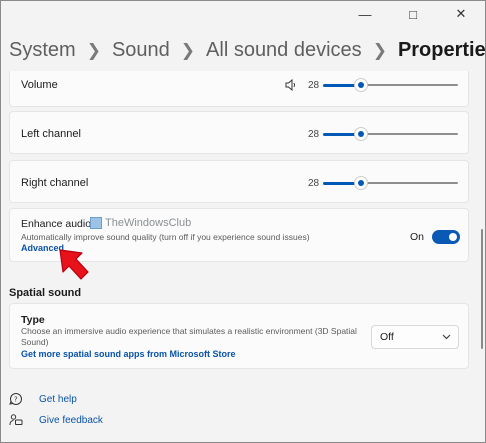  I want to click on breadcrumb-sound: Sound, so click(141, 50).